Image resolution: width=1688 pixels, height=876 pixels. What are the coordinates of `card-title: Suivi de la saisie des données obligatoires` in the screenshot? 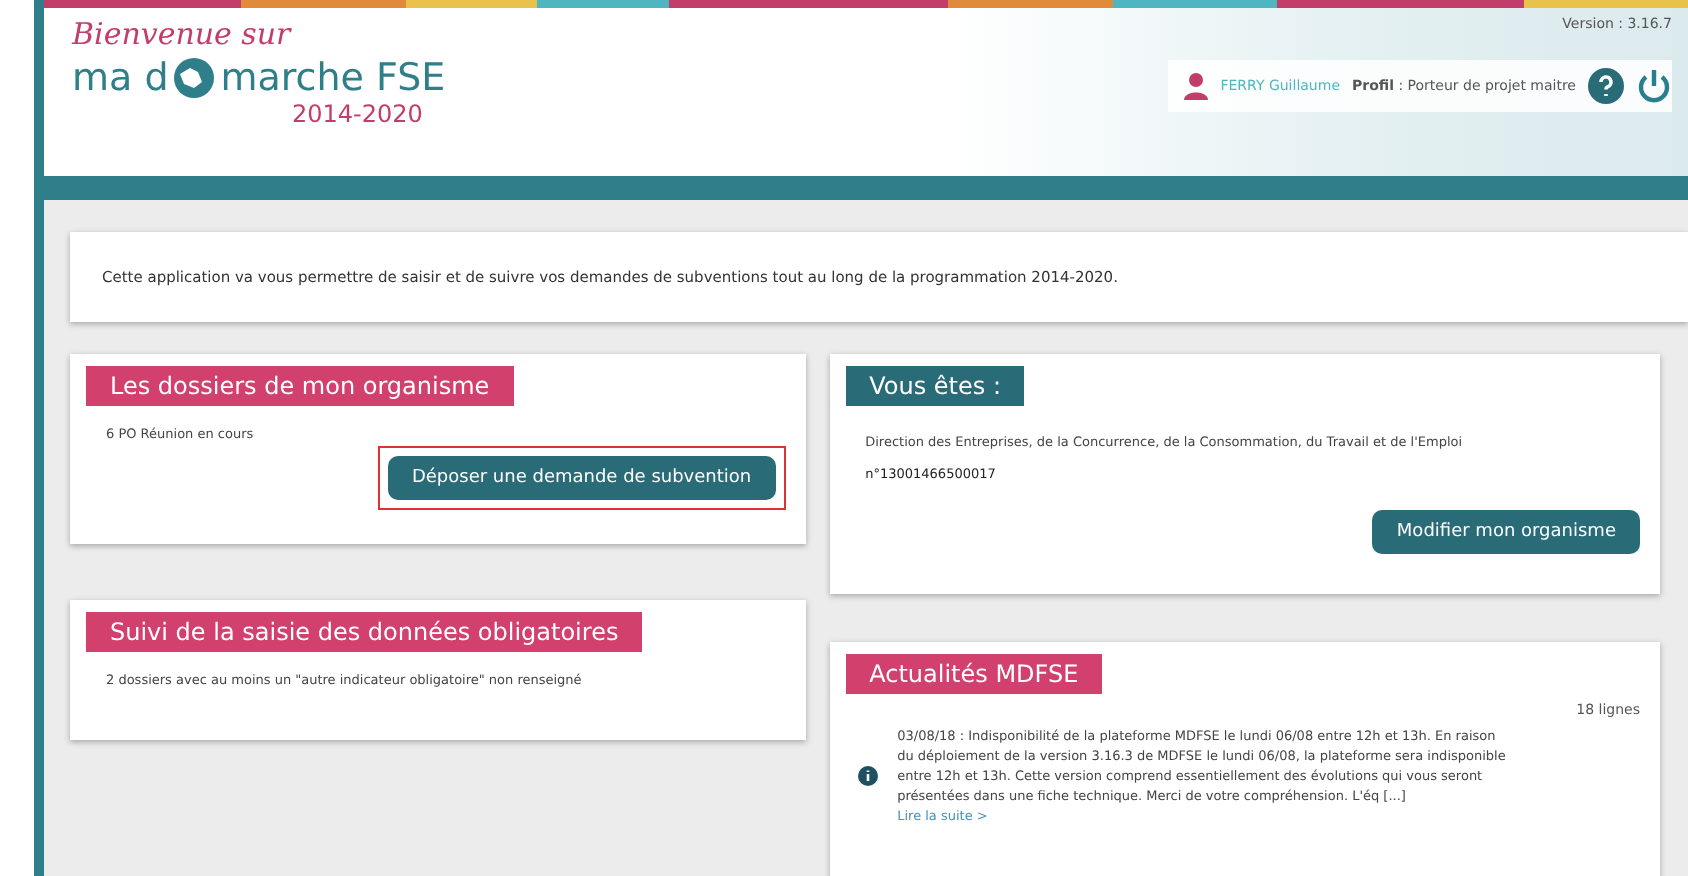 It's located at (364, 632).